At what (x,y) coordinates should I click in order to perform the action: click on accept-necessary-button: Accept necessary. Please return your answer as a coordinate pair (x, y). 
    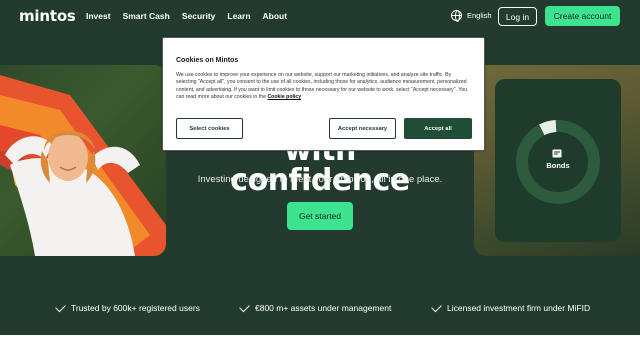
    Looking at the image, I should click on (362, 128).